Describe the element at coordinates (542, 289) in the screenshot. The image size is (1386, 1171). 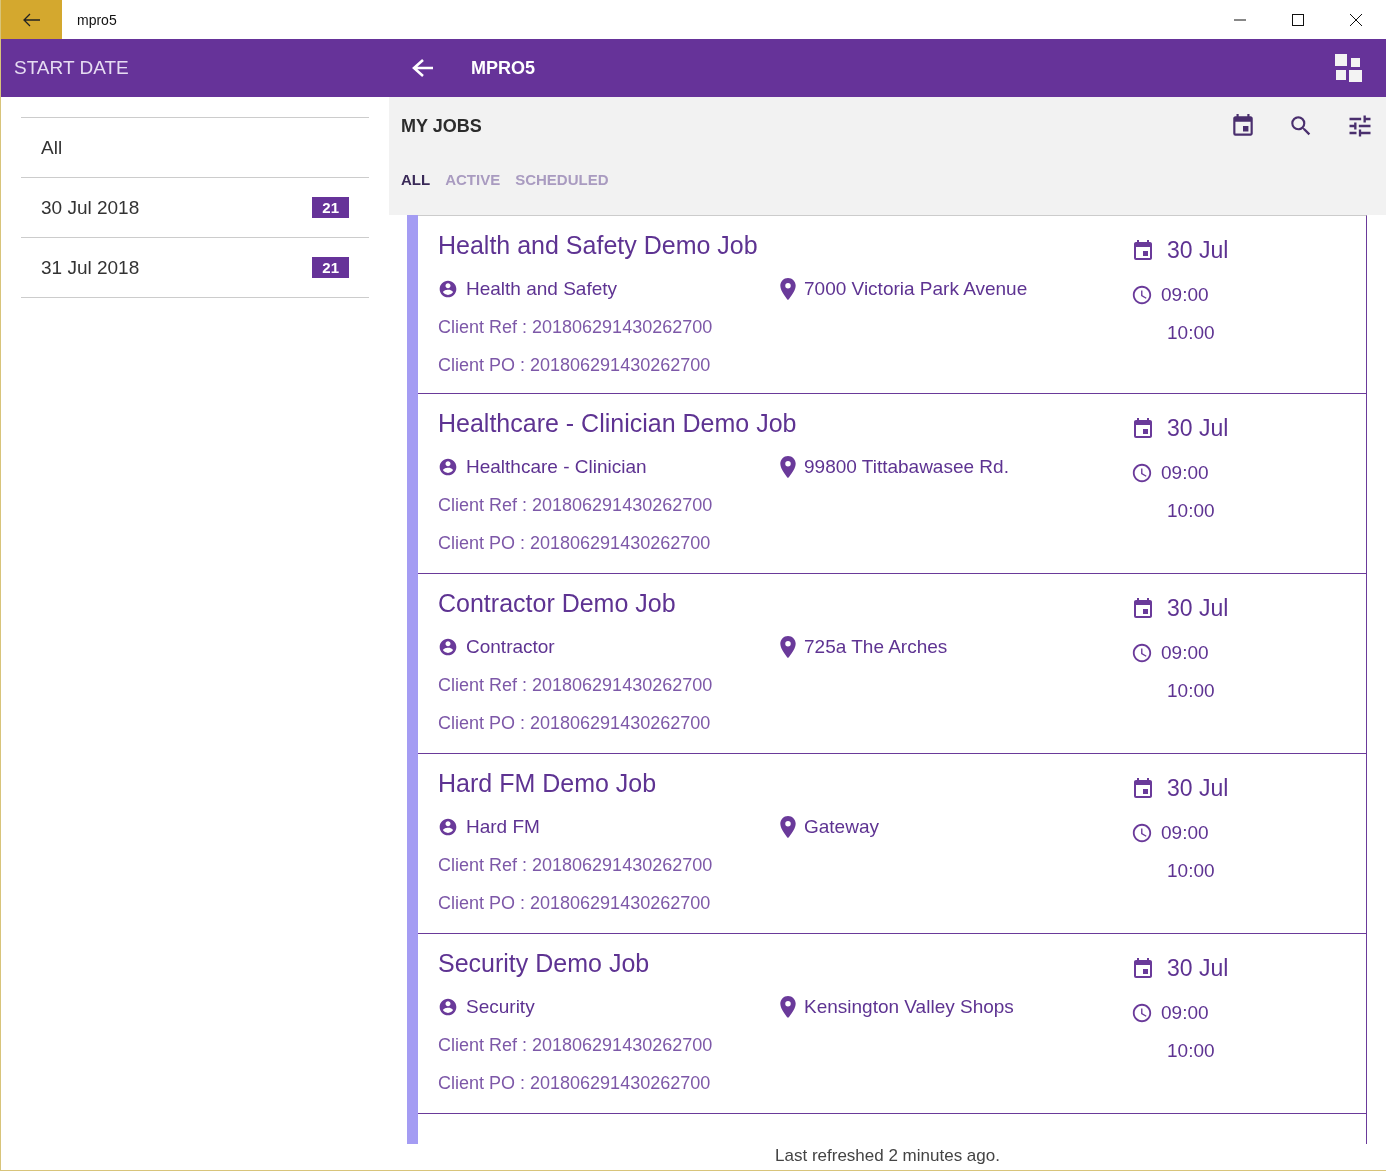
I see `job-category: Health and Safety` at that location.